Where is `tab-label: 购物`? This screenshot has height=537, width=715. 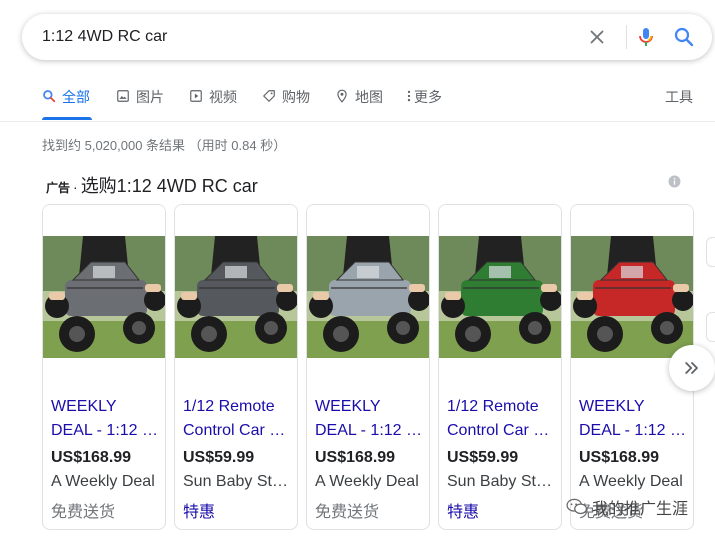
tab-label: 购物 is located at coordinates (296, 97).